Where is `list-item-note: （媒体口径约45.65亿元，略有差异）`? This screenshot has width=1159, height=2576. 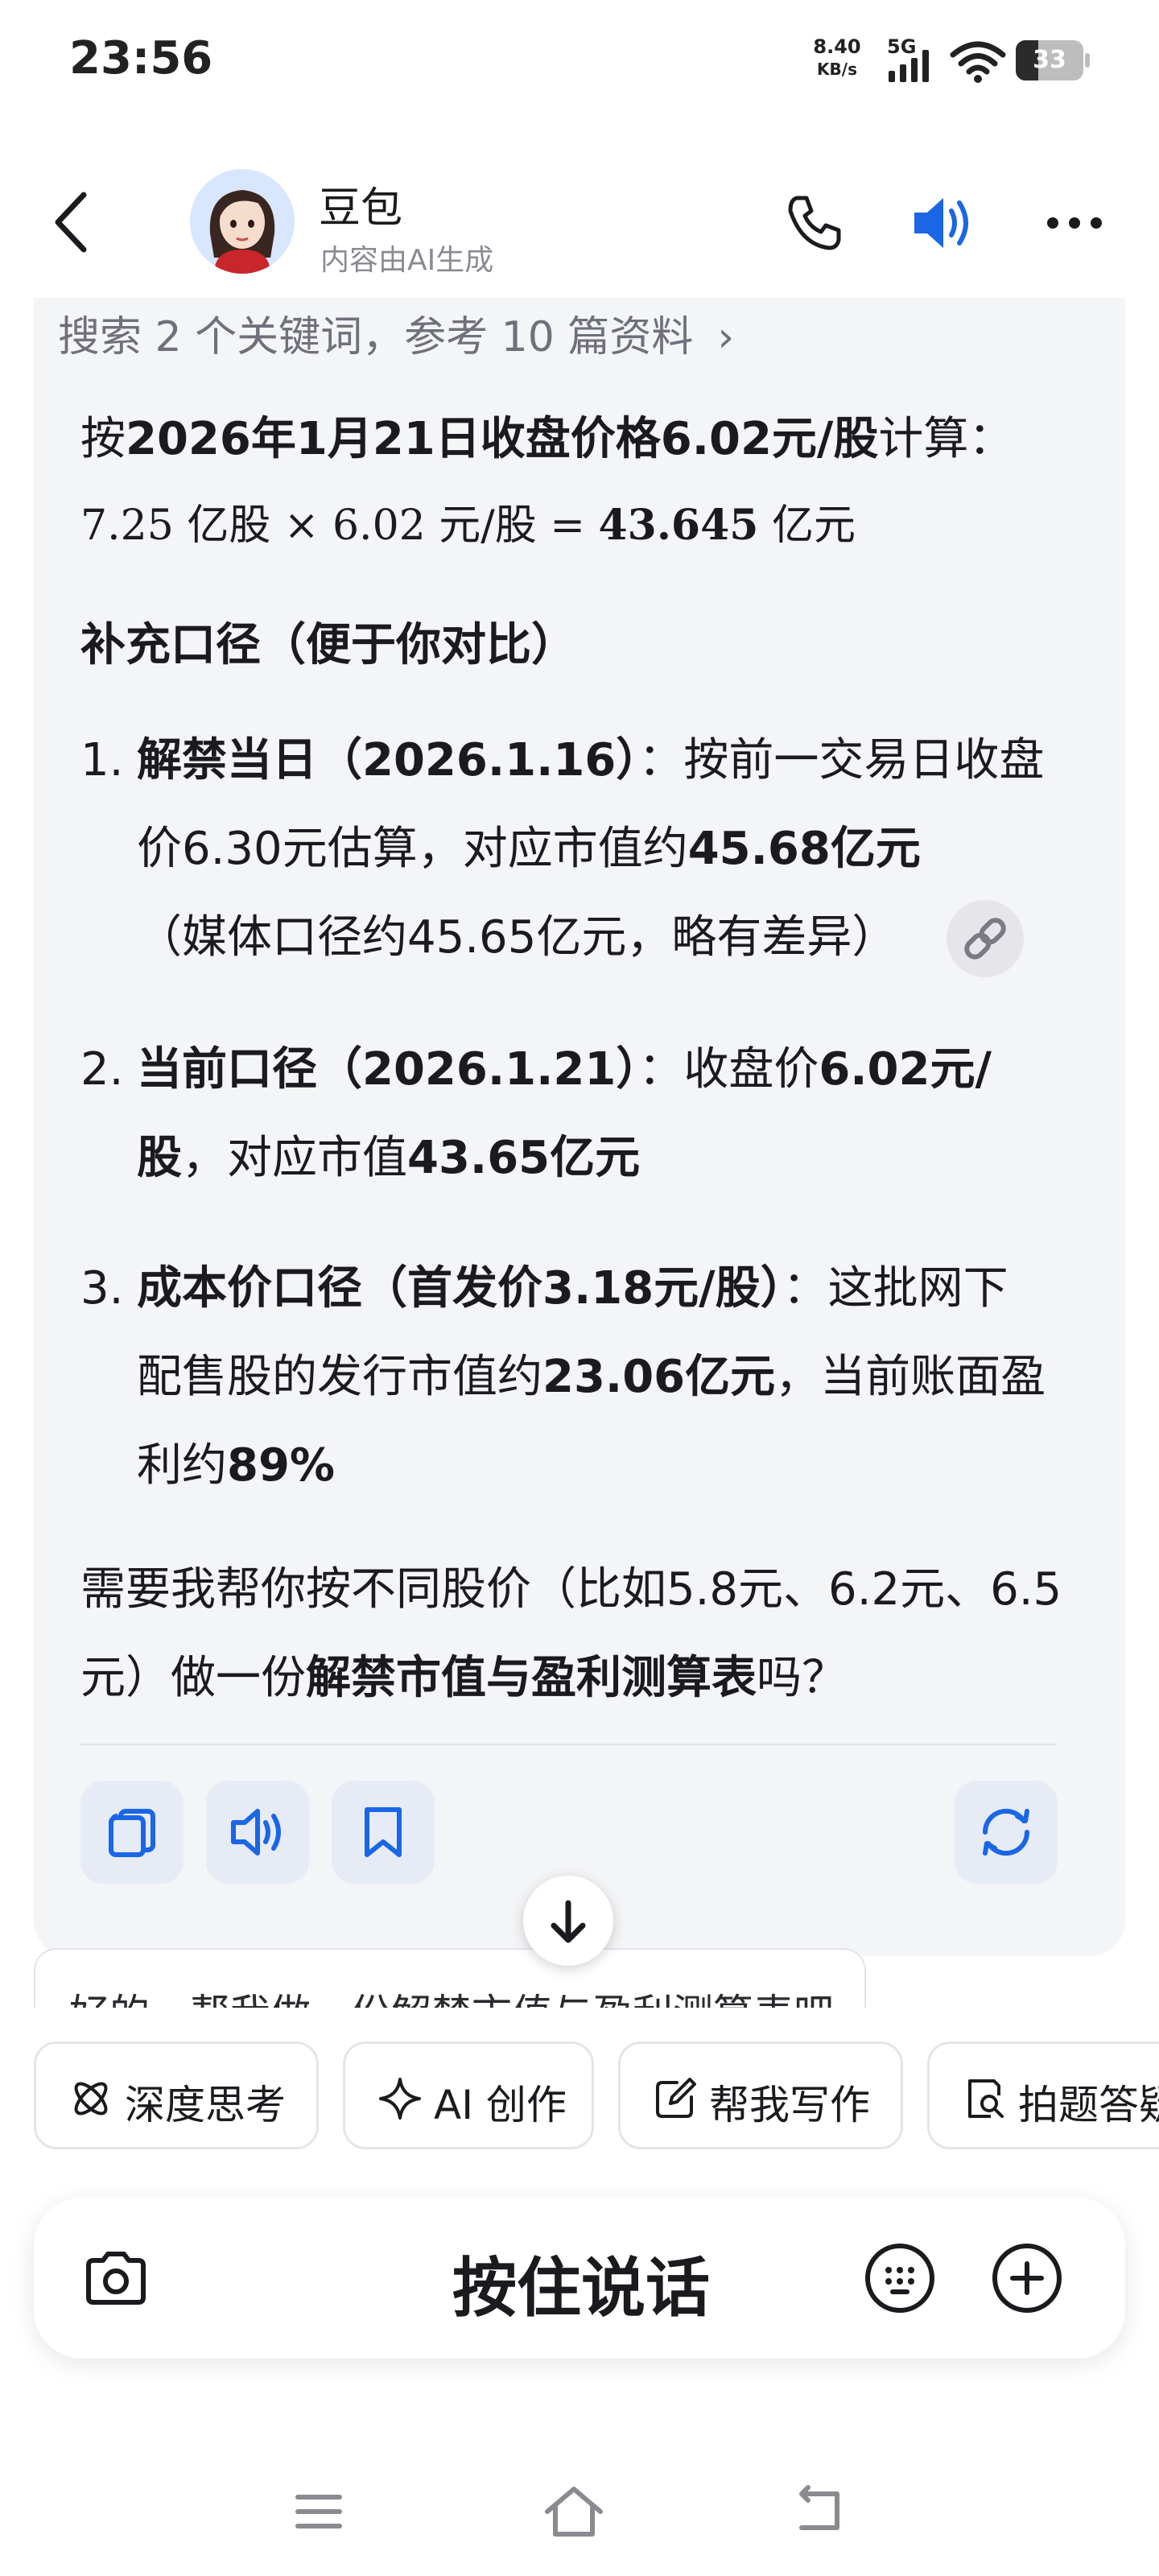 list-item-note: （媒体口径约45.65亿元，略有差异） is located at coordinates (517, 937).